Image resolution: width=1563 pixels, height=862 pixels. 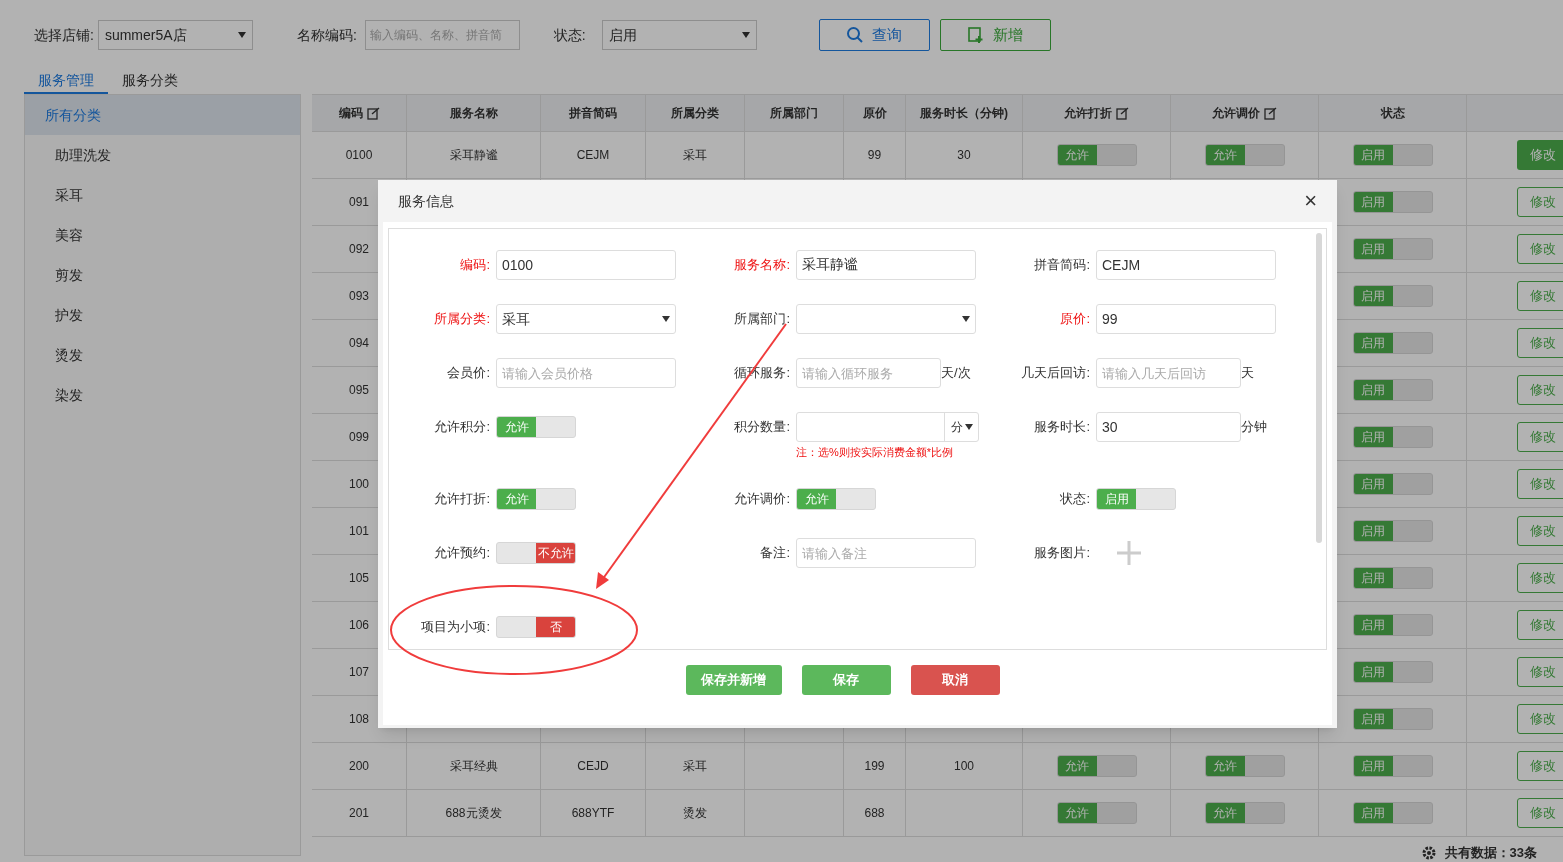 What do you see at coordinates (956, 373) in the screenshot?
I see `unit-label: 天/次` at bounding box center [956, 373].